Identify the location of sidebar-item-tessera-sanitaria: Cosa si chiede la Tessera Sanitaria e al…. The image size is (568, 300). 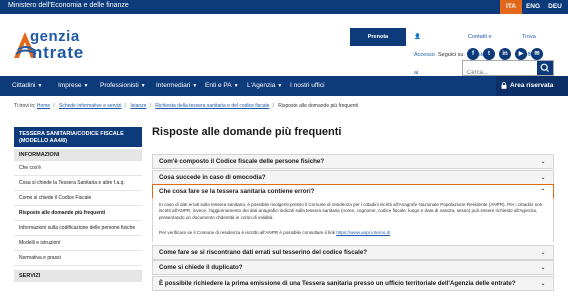
(78, 183).